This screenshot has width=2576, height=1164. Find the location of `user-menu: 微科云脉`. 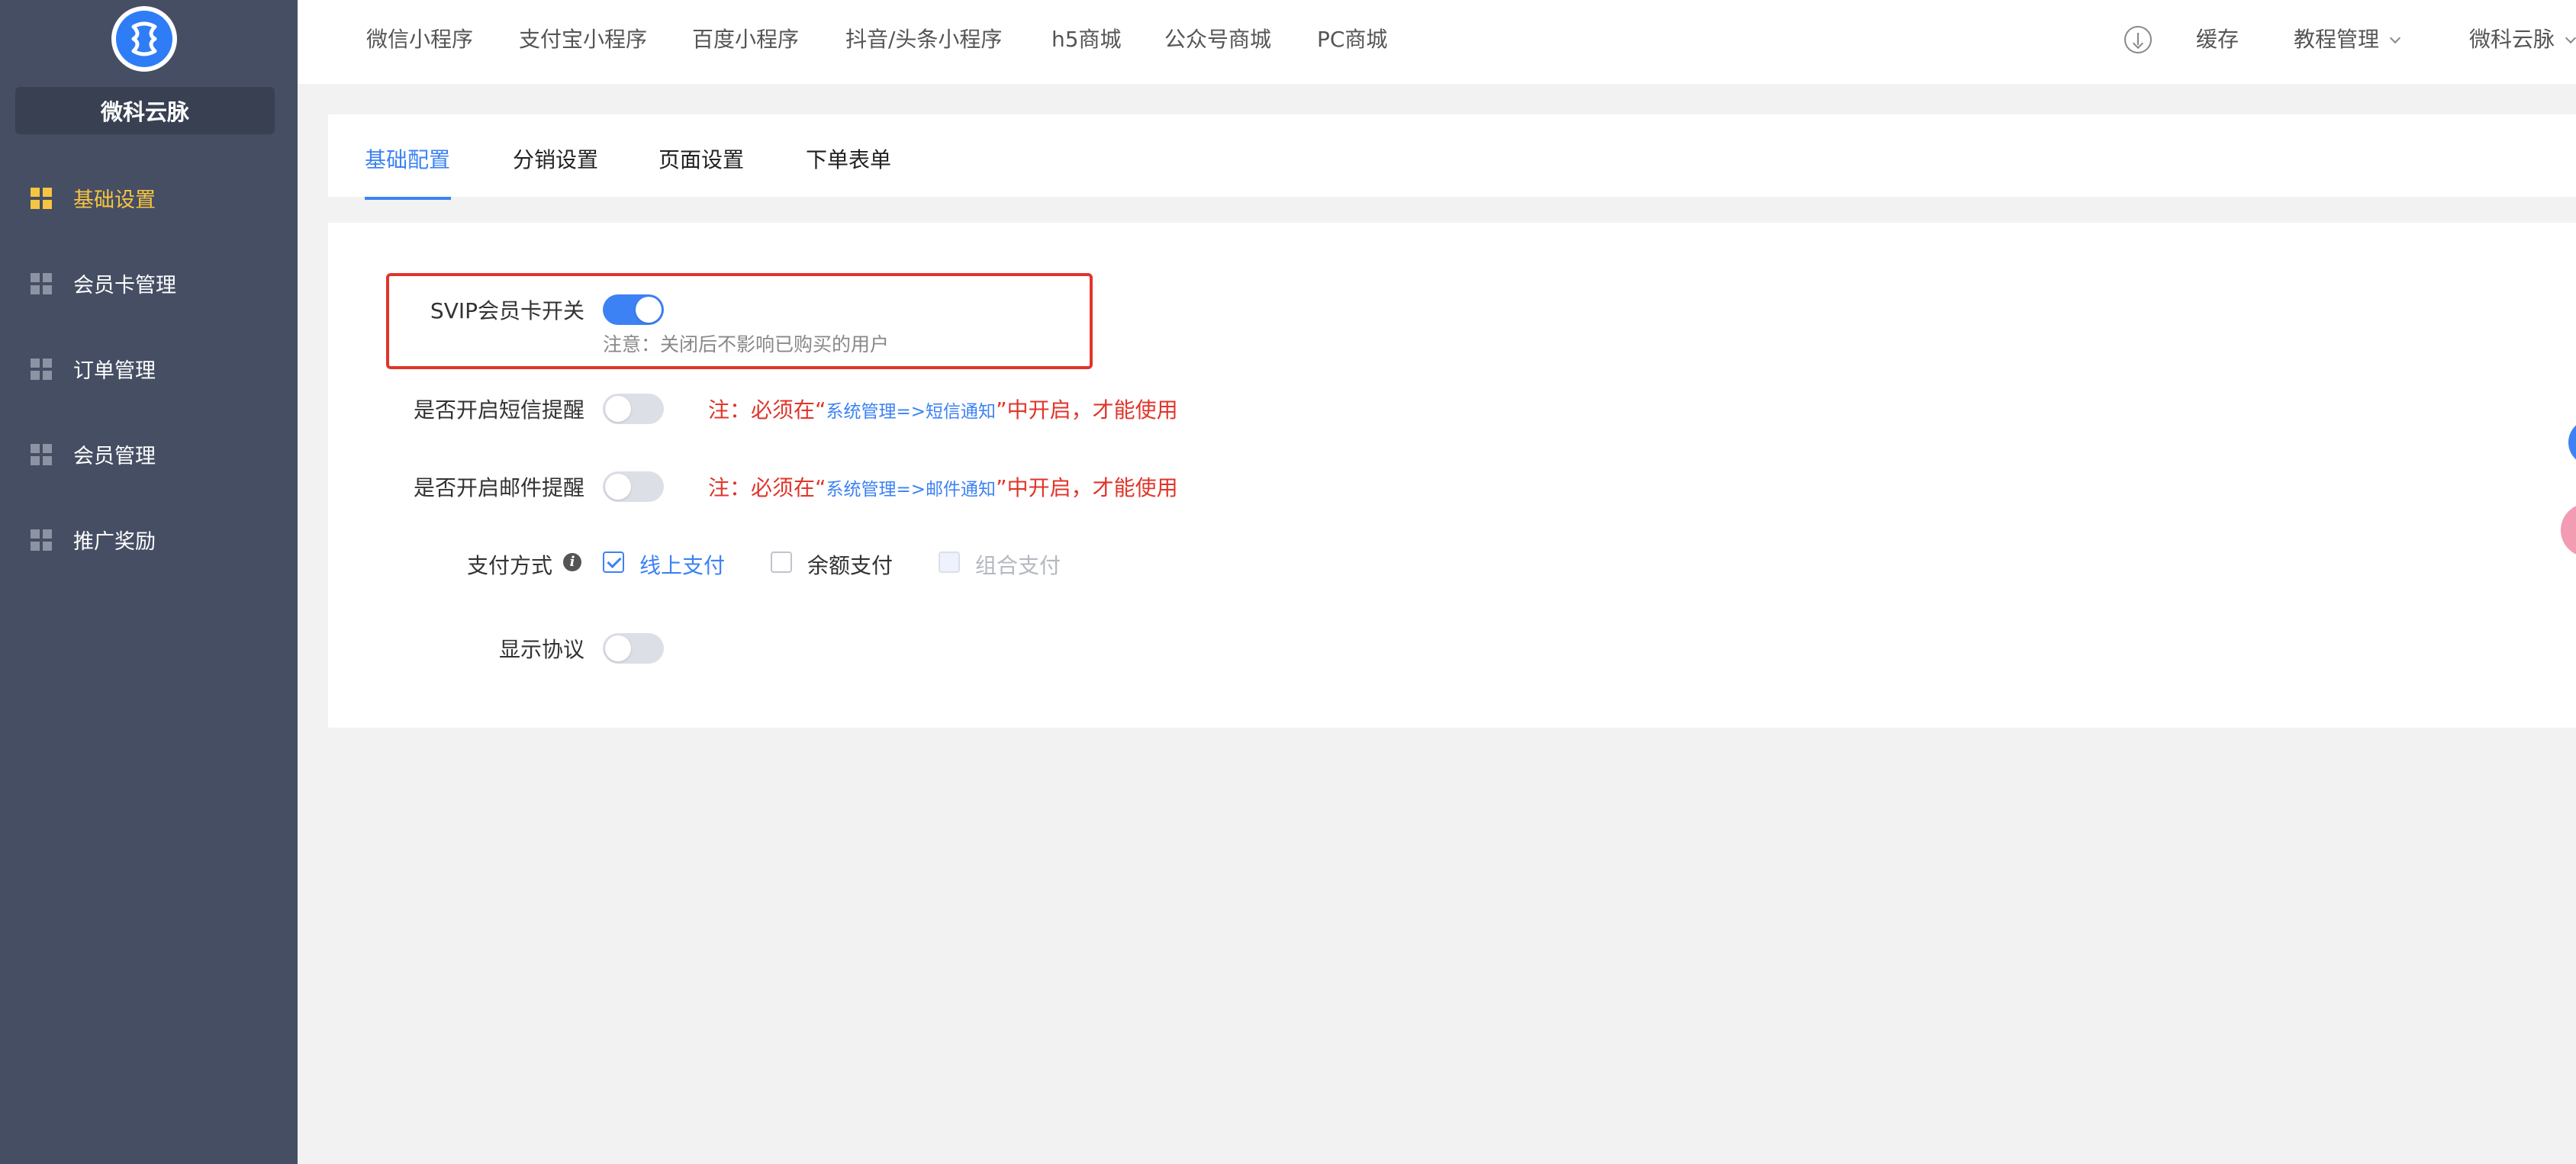

user-menu: 微科云脉 is located at coordinates (2522, 38).